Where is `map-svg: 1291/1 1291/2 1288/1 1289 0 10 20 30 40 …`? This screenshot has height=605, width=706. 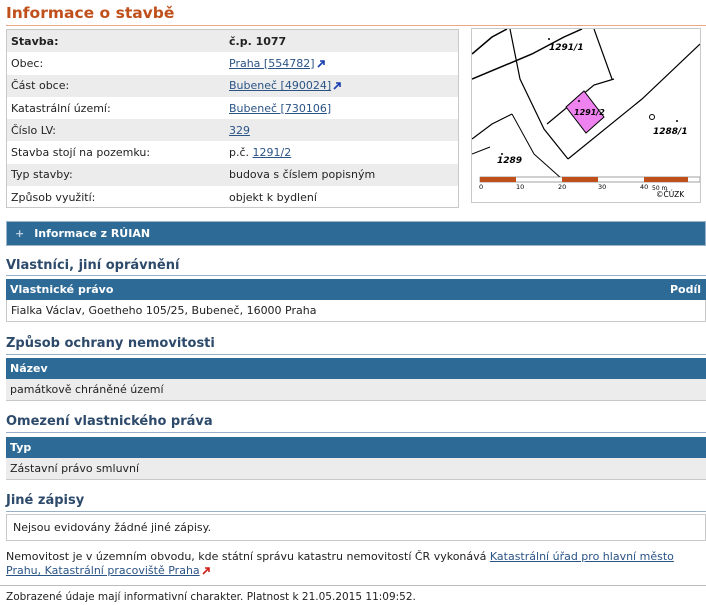 map-svg: 1291/1 1291/2 1288/1 1289 0 10 20 30 40 … is located at coordinates (586, 114).